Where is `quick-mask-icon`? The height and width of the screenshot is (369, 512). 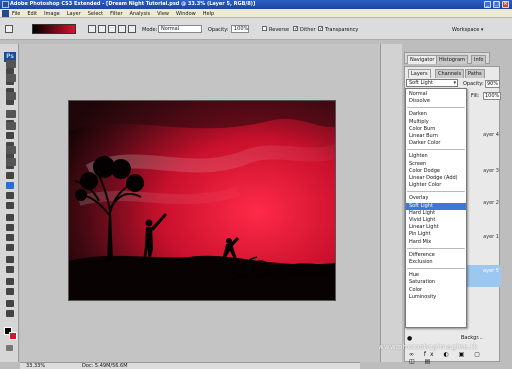
quick-mask-icon is located at coordinates (9, 348).